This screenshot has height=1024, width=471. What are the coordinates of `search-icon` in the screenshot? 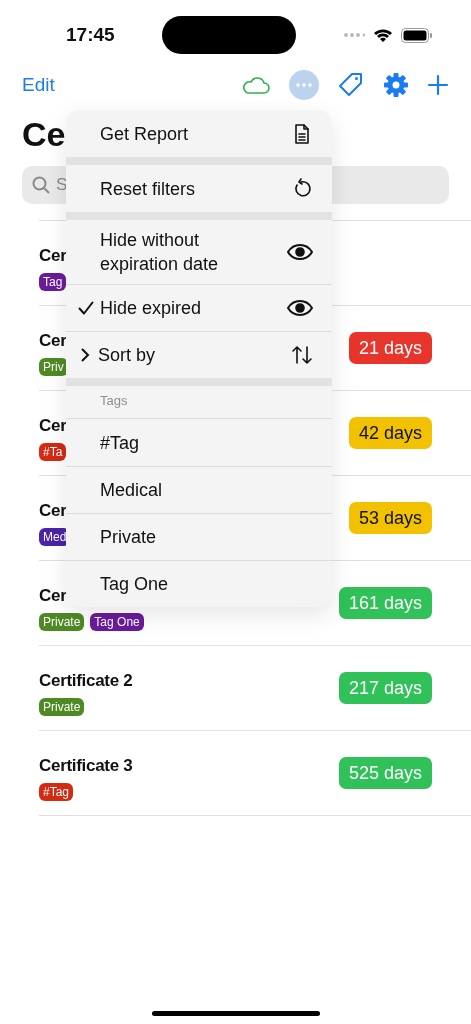 It's located at (41, 185).